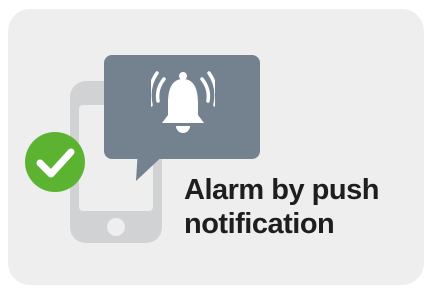 Image resolution: width=432 pixels, height=294 pixels. Describe the element at coordinates (281, 190) in the screenshot. I see `caption-line-1: Alarm by push` at that location.